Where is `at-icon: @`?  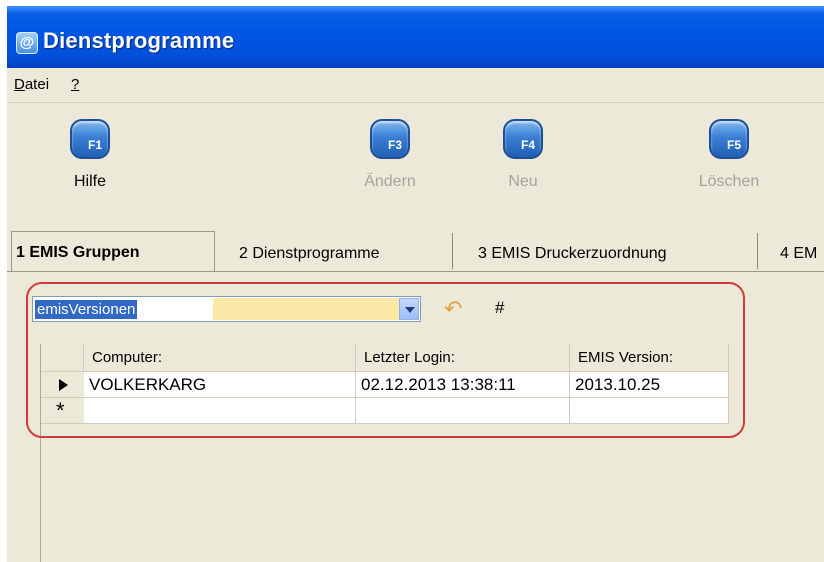 at-icon: @ is located at coordinates (27, 43).